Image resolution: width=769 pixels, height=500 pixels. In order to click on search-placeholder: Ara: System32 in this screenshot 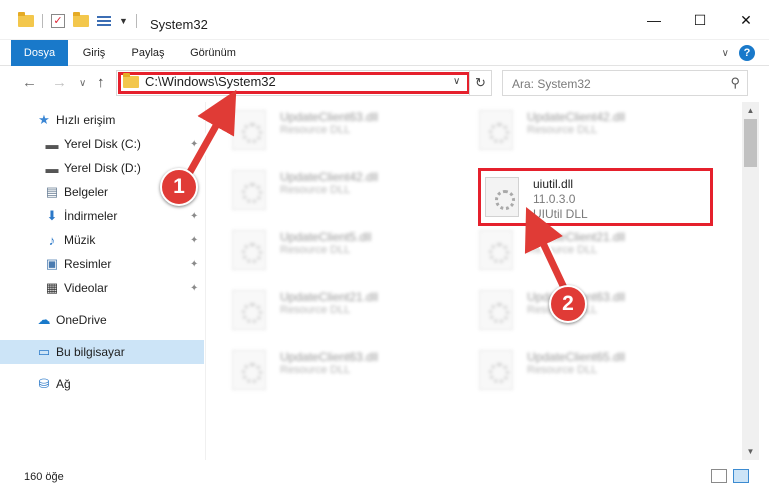, I will do `click(551, 84)`.